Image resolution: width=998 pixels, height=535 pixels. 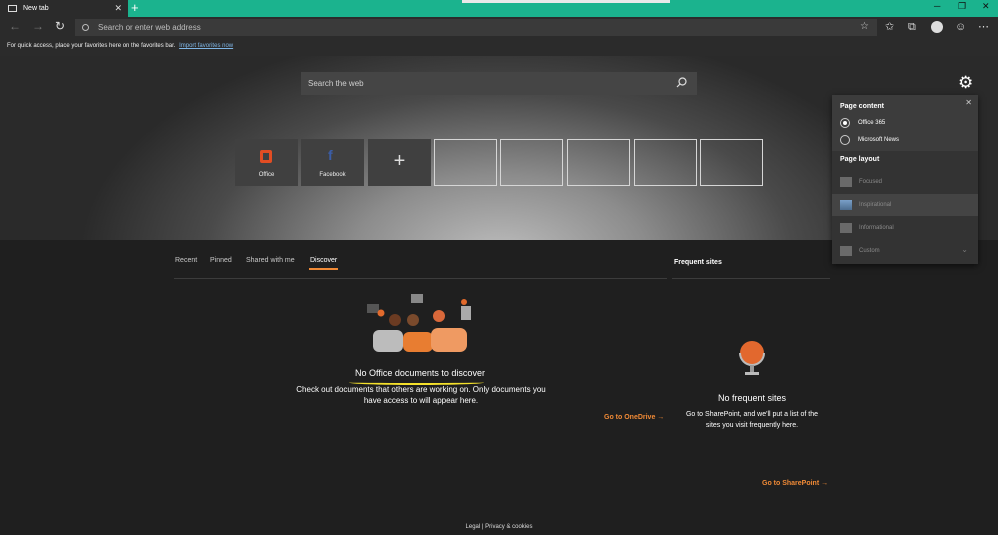 What do you see at coordinates (860, 159) in the screenshot?
I see `page-layout-heading: Page layout` at bounding box center [860, 159].